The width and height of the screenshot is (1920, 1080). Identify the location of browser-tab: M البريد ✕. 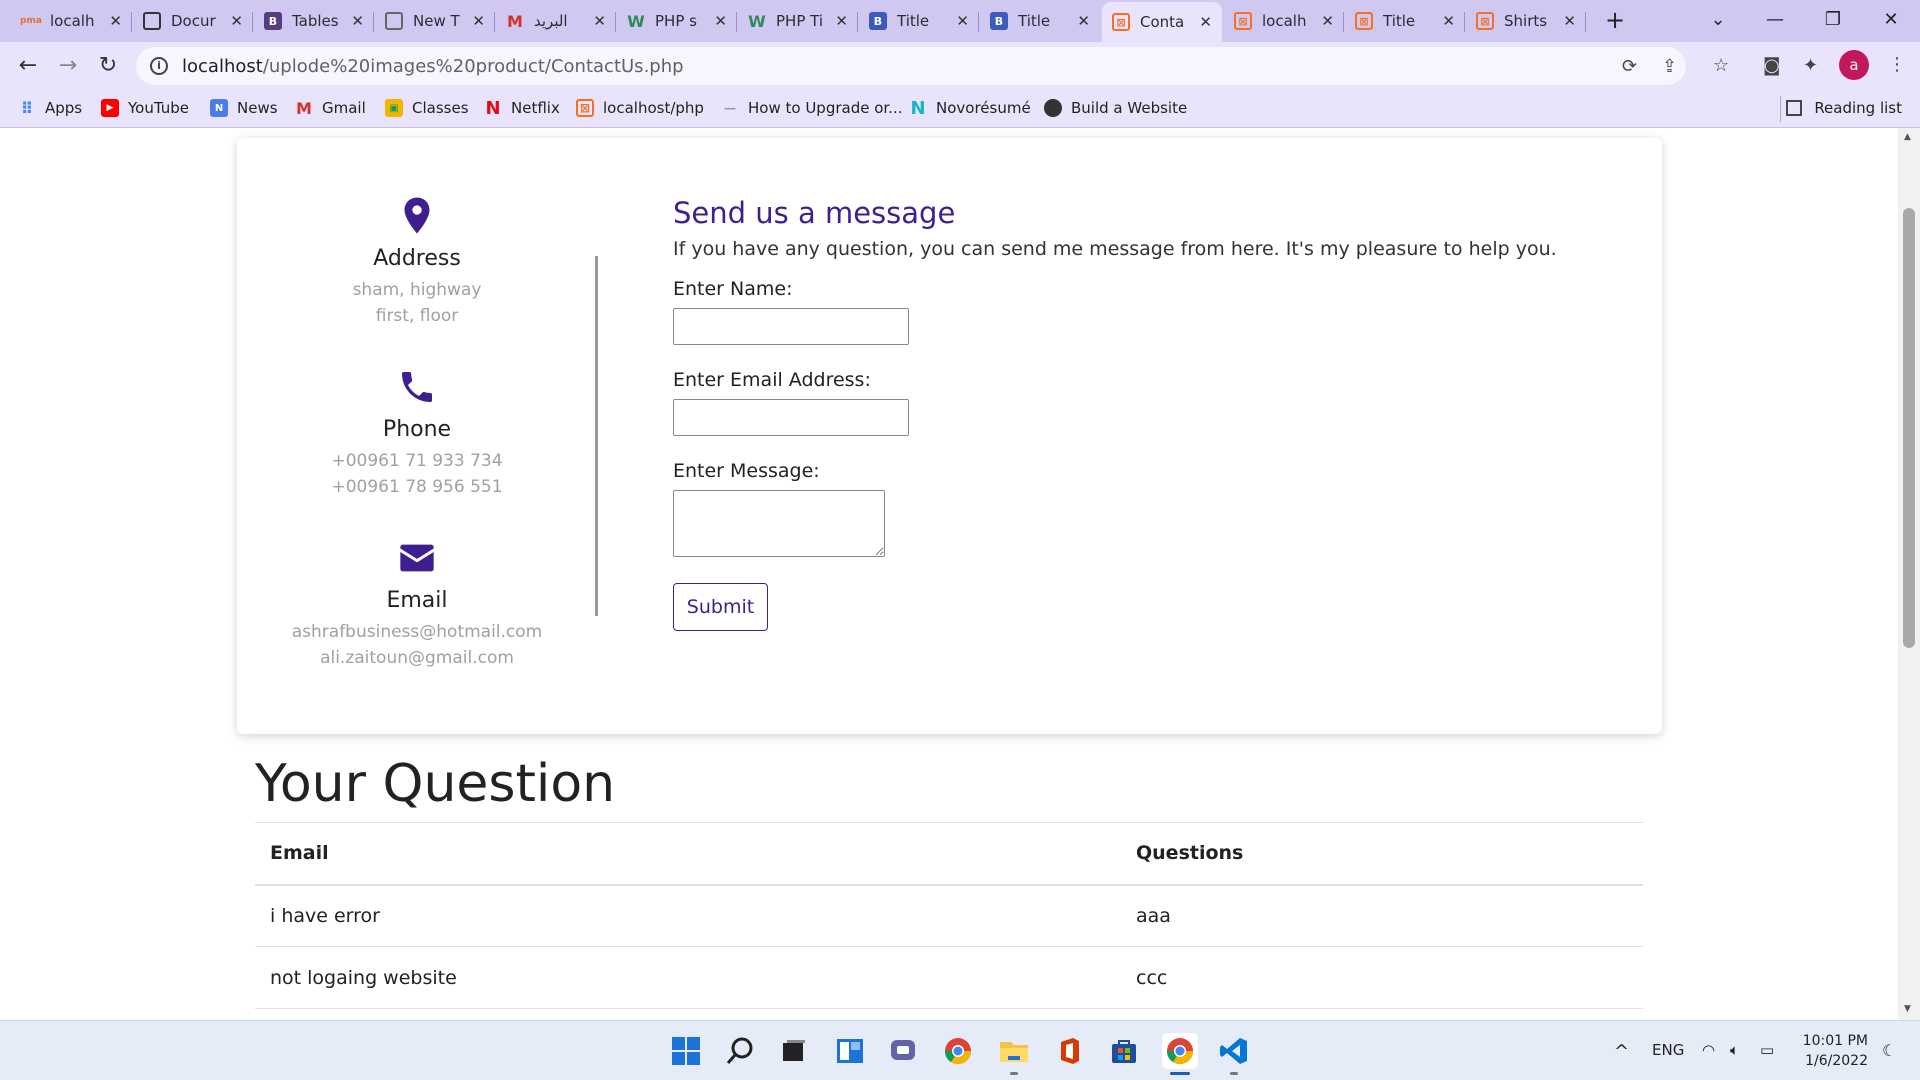
(556, 21).